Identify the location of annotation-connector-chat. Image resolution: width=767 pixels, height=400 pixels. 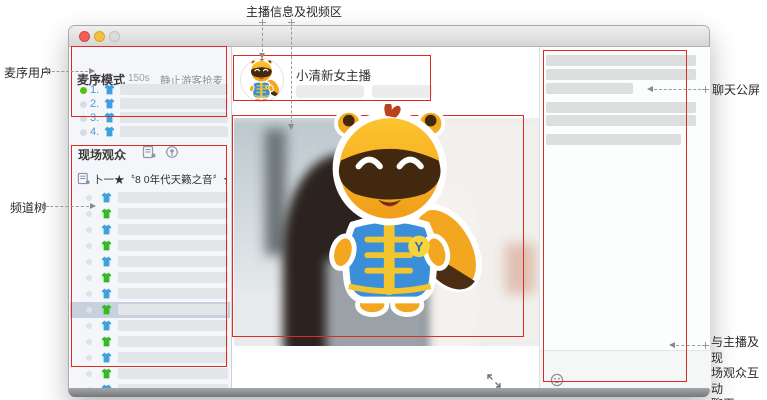
(678, 89).